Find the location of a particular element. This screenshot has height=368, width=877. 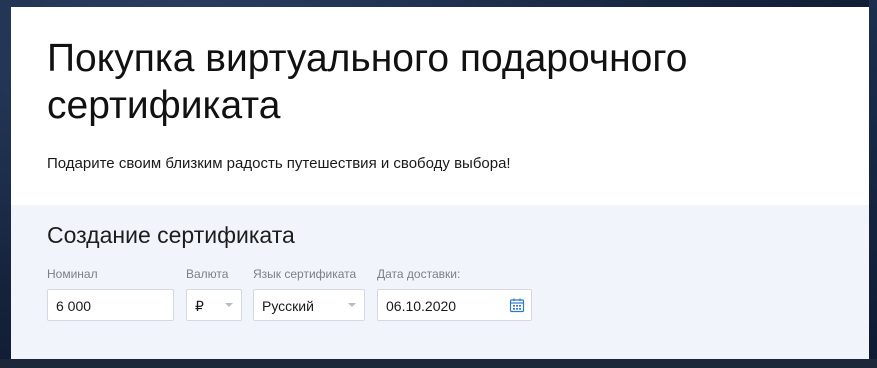

language-value: Русский is located at coordinates (288, 306).